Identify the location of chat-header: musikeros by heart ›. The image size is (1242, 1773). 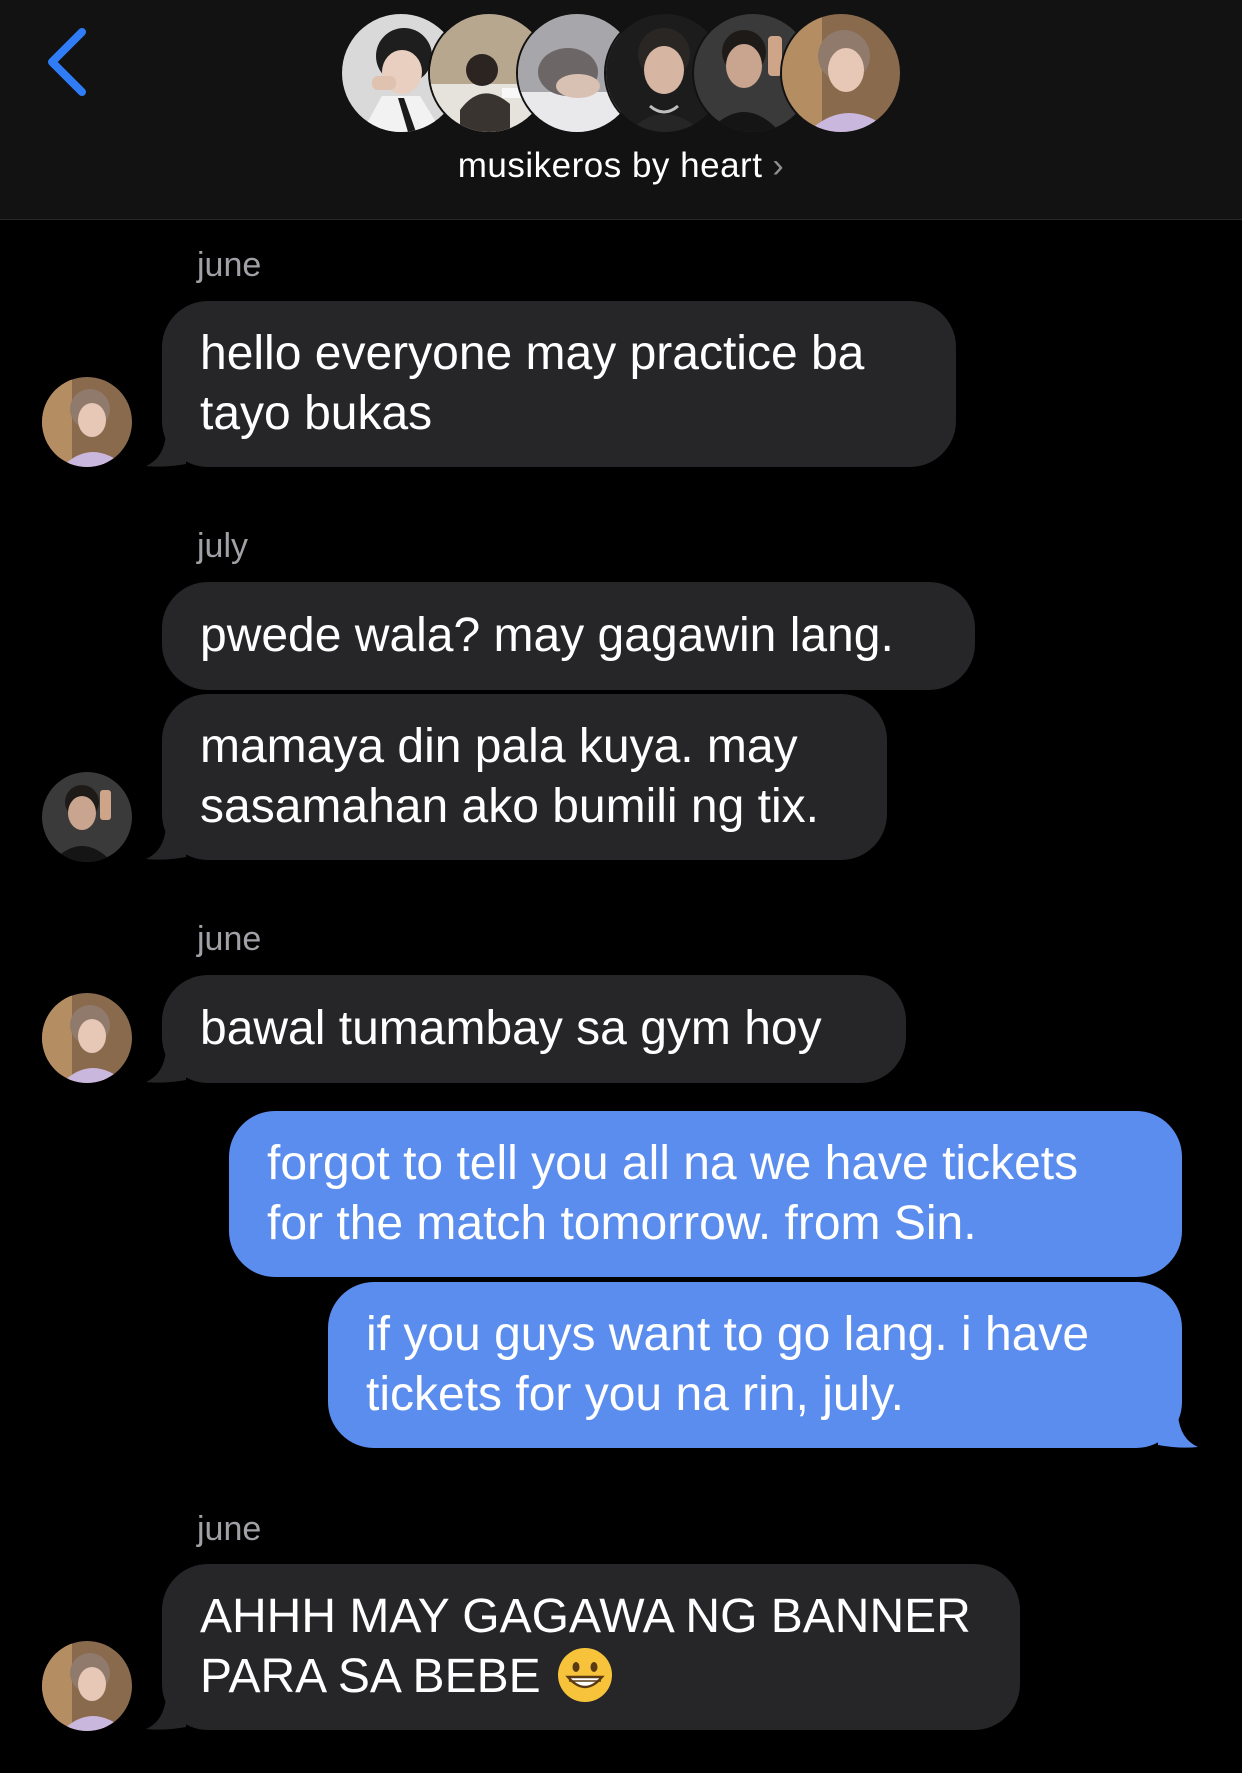
(621, 110).